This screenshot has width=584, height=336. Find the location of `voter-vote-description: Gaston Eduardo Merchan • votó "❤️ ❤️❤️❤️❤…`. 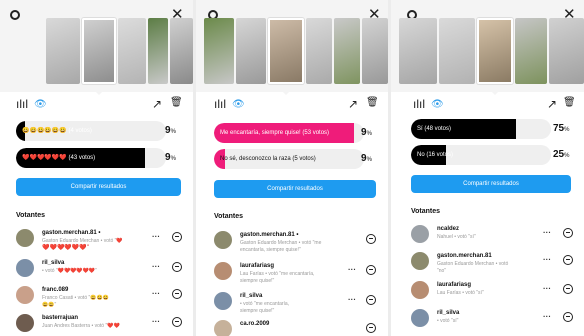

voter-vote-description: Gaston Eduardo Merchan • votó "❤️ ❤️❤️❤️❤… is located at coordinates (82, 244).